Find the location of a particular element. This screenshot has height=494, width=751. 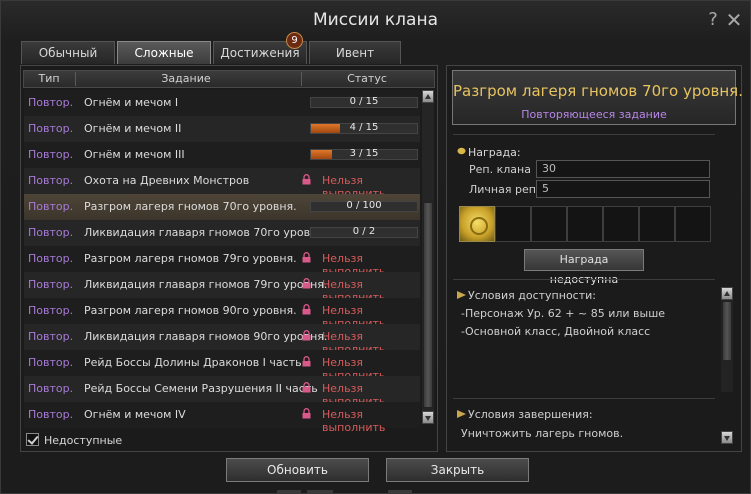

row-task-name: Огнём и мечом I is located at coordinates (131, 102).